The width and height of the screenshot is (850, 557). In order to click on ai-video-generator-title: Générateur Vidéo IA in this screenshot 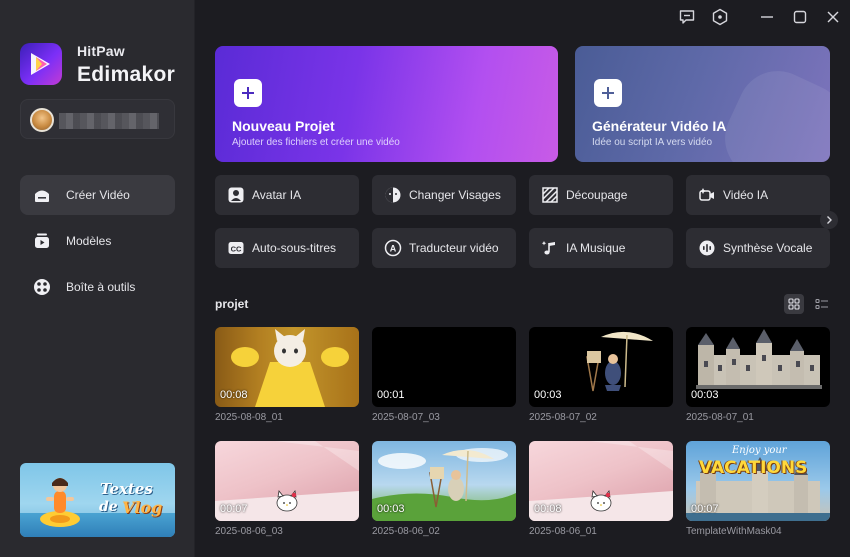, I will do `click(659, 126)`.